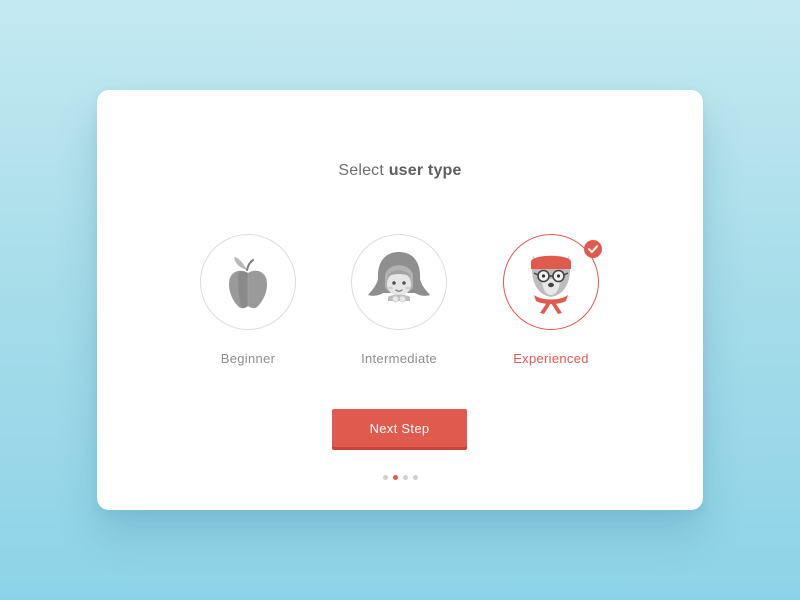 This screenshot has height=600, width=800. Describe the element at coordinates (399, 277) in the screenshot. I see `red-riding-hood-avatar-icon` at that location.